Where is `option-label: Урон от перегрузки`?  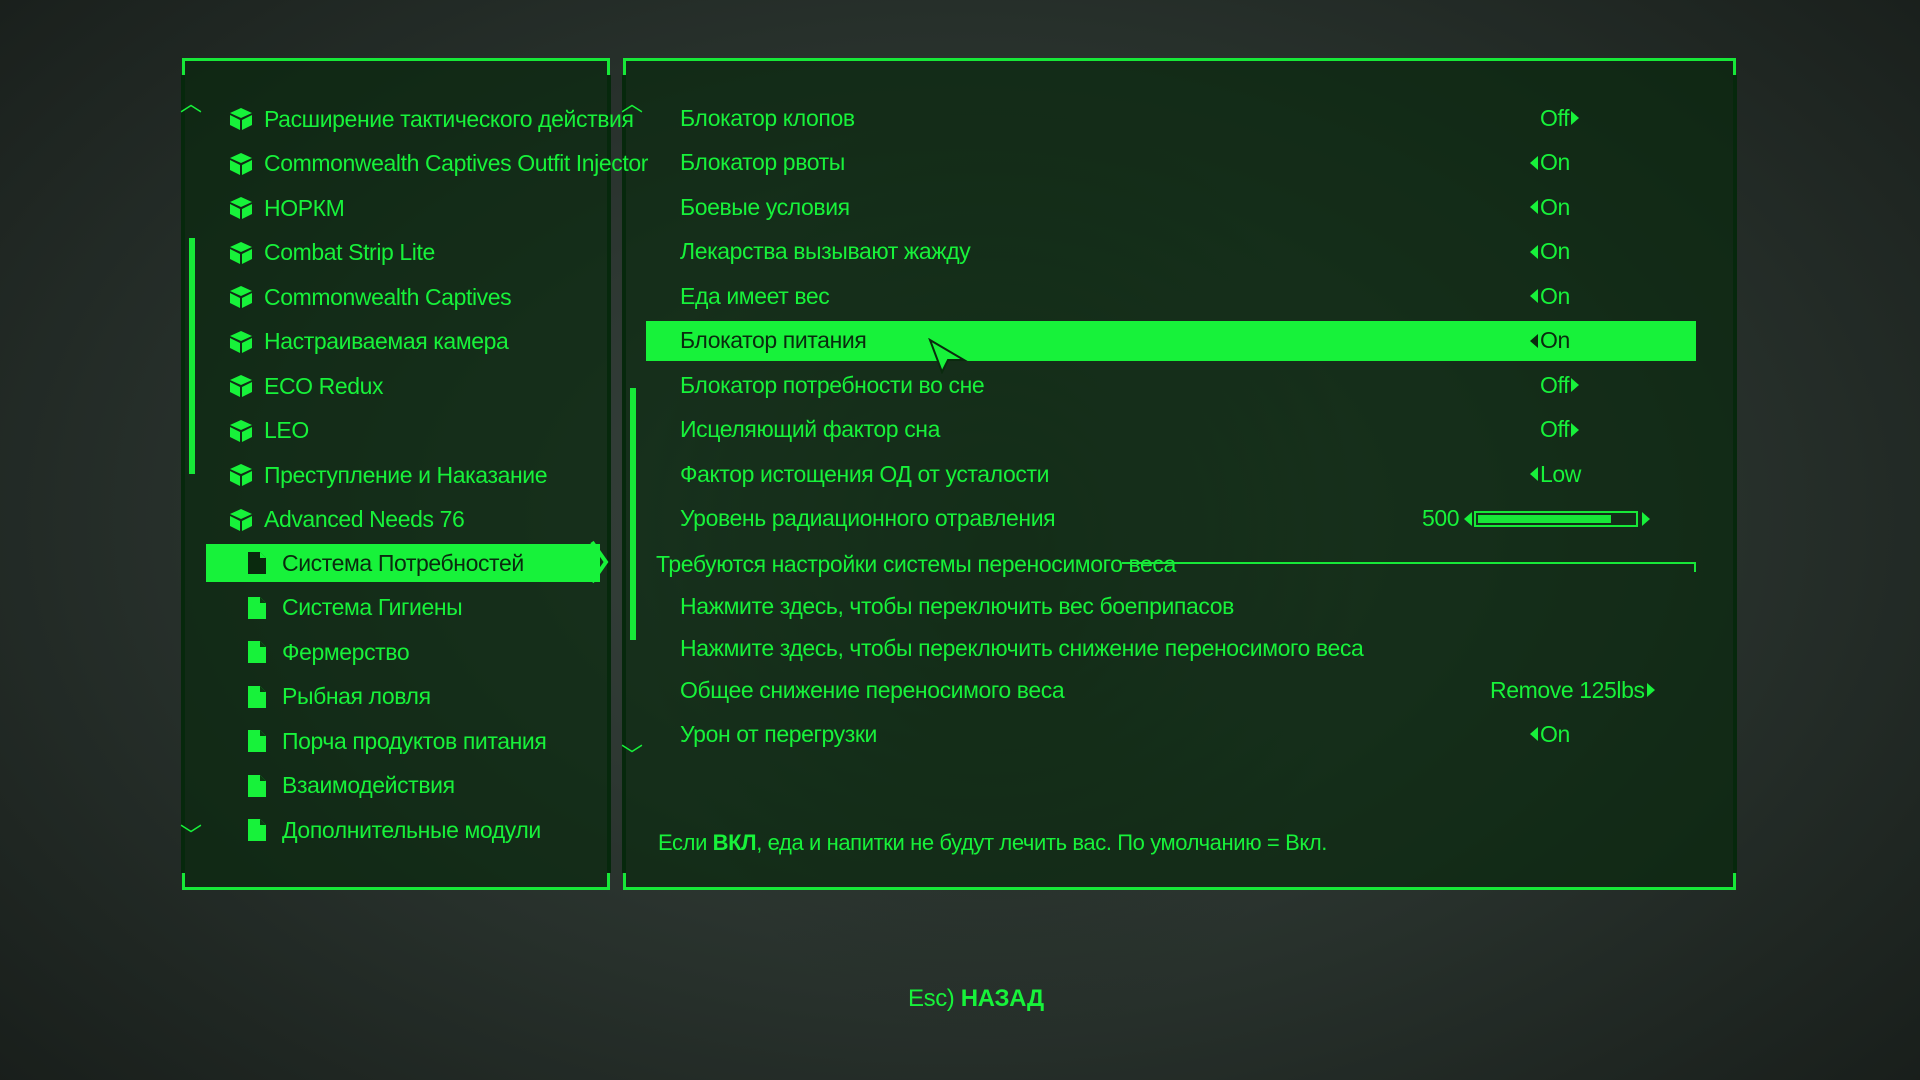 option-label: Урон от перегрузки is located at coordinates (778, 733).